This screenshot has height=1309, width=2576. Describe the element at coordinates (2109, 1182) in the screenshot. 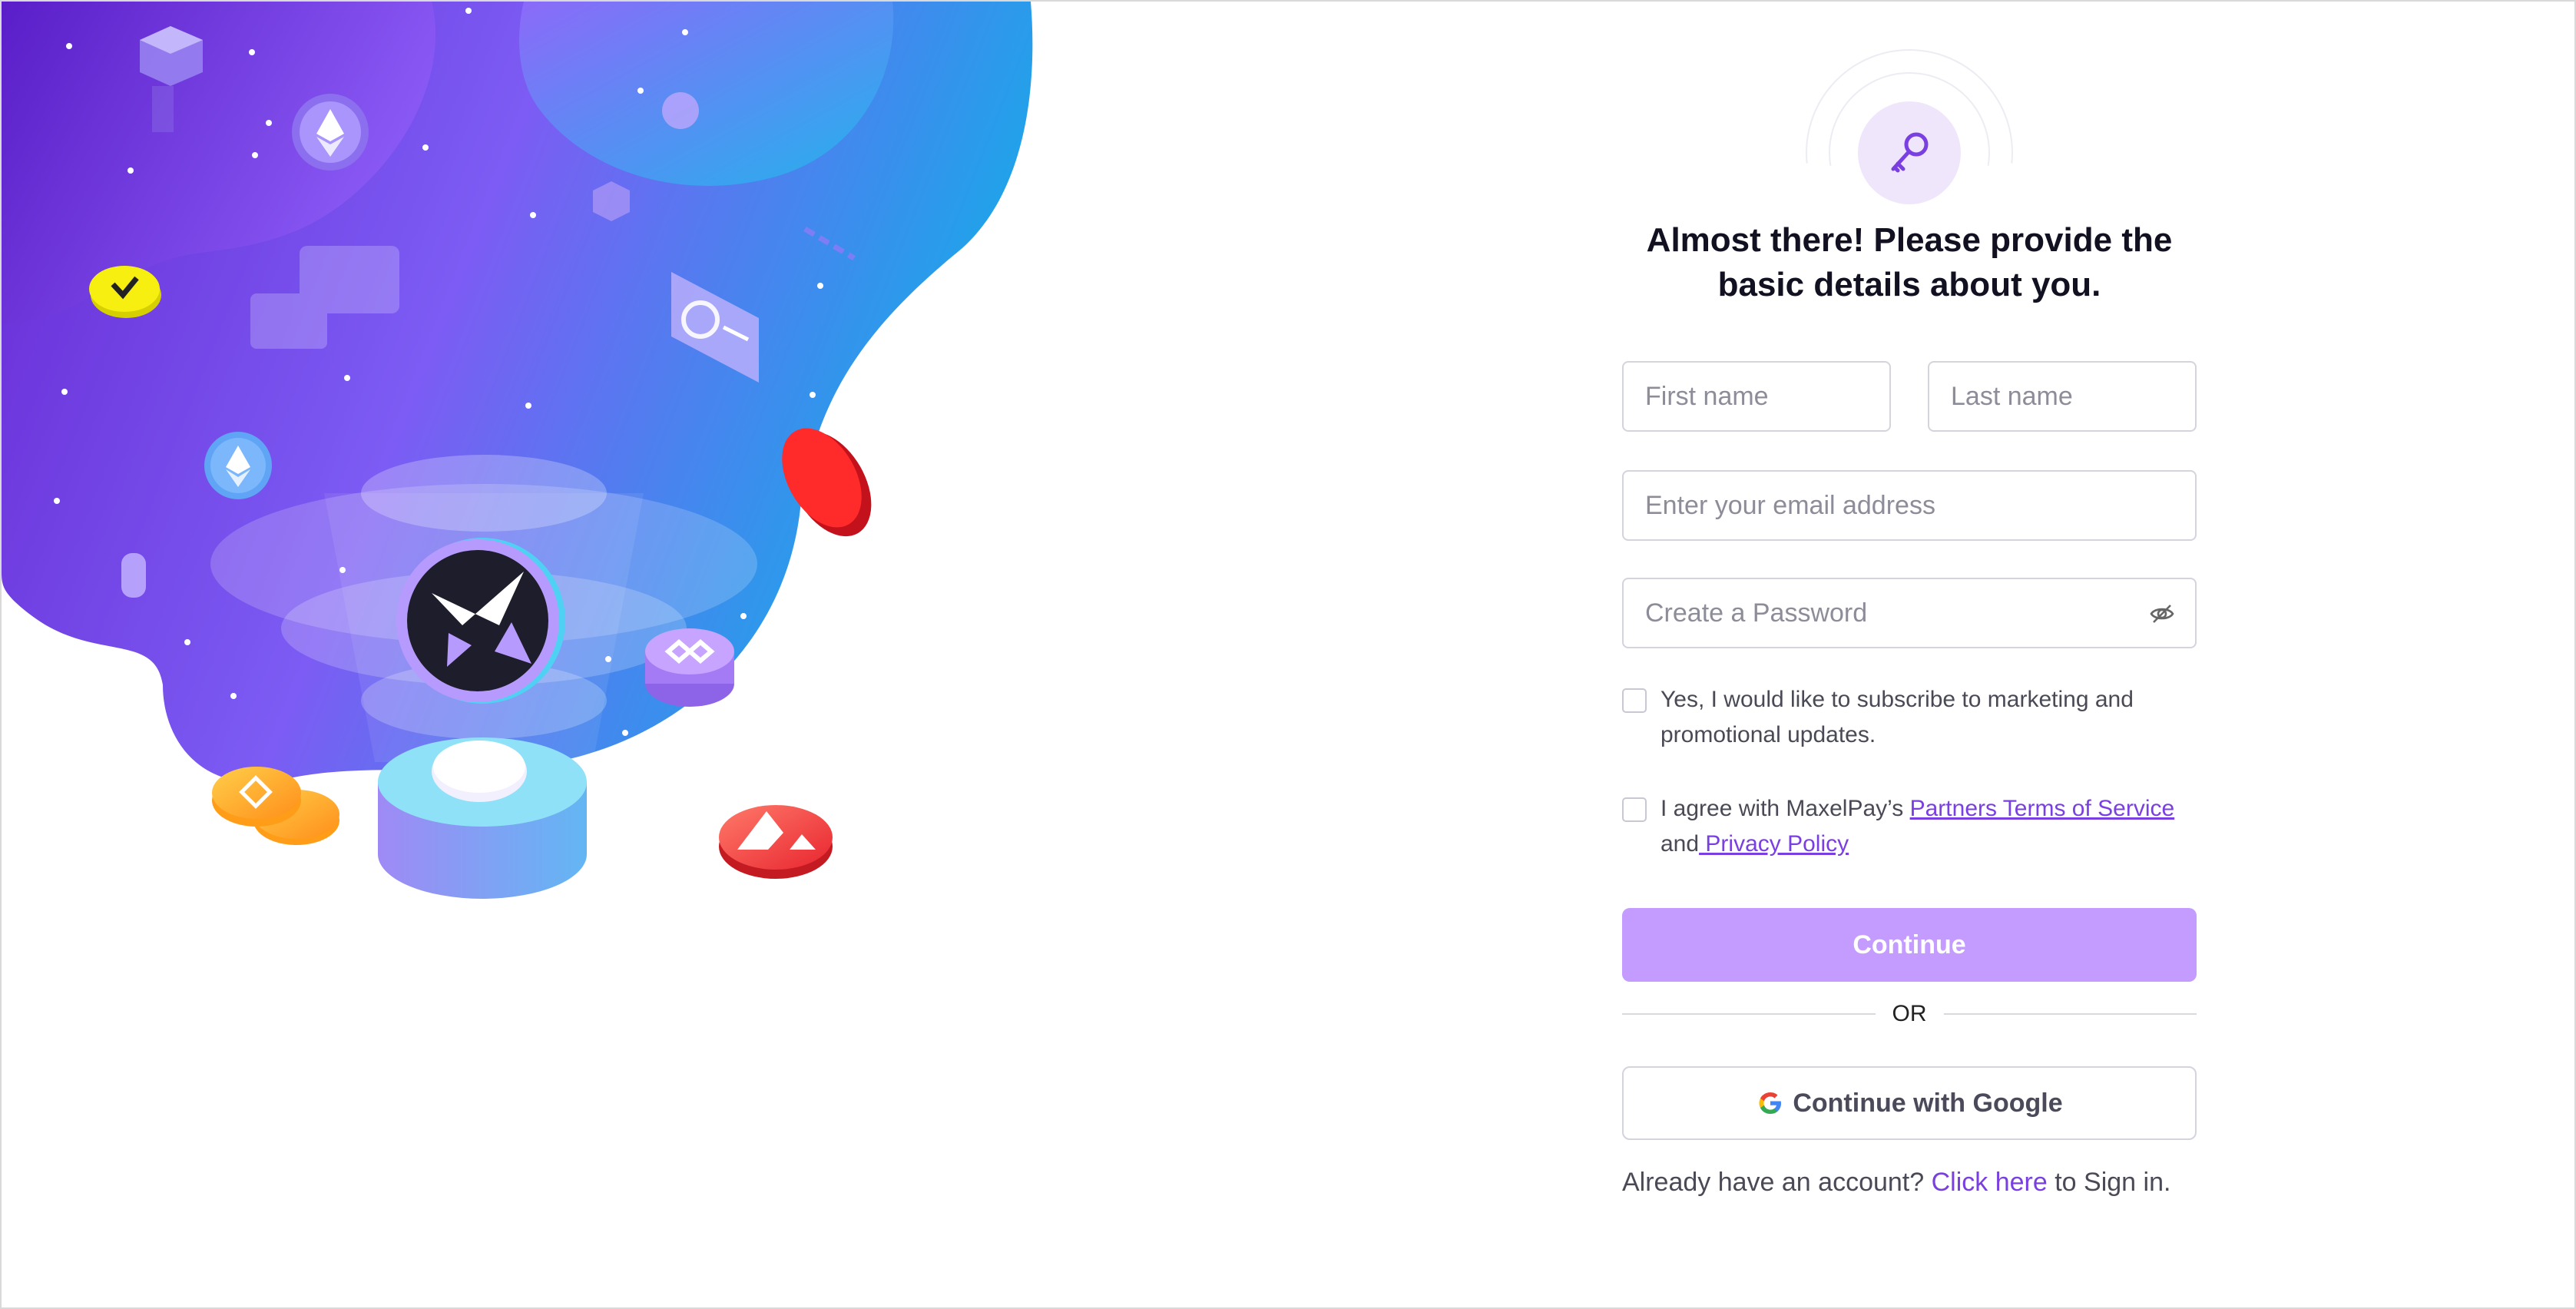

I see `signin-suffix: to Sign in.` at that location.